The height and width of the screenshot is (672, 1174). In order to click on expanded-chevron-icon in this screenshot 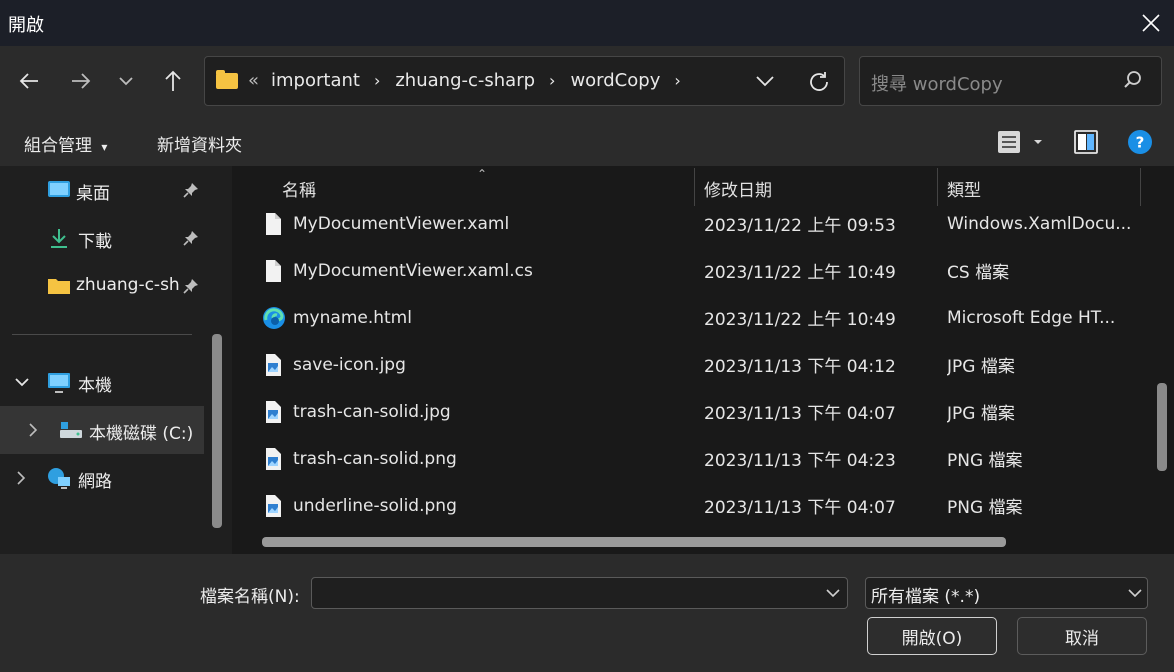, I will do `click(22, 382)`.